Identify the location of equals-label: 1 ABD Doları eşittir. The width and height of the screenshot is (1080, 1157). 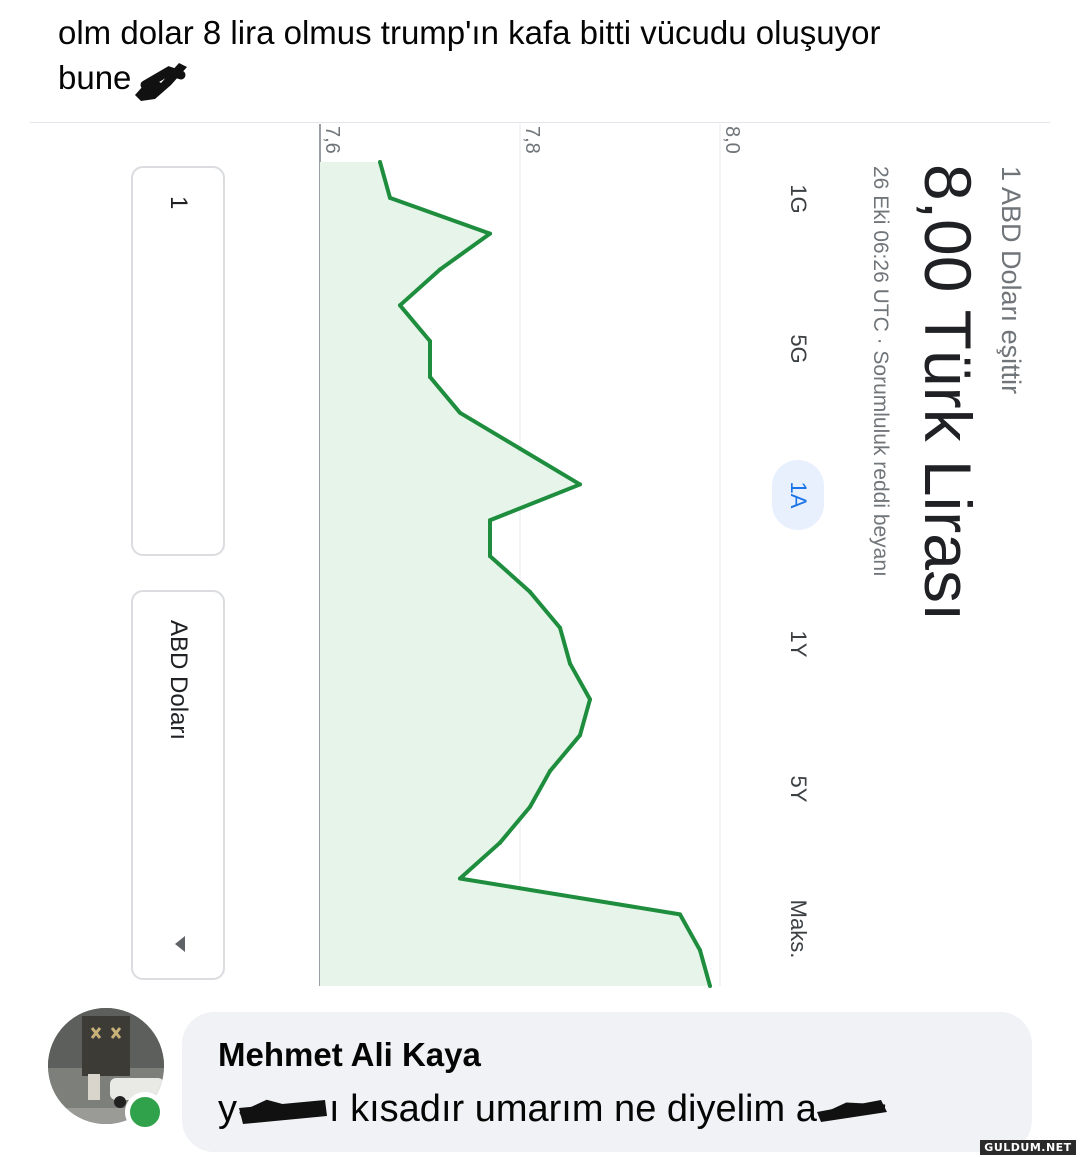
(1011, 280).